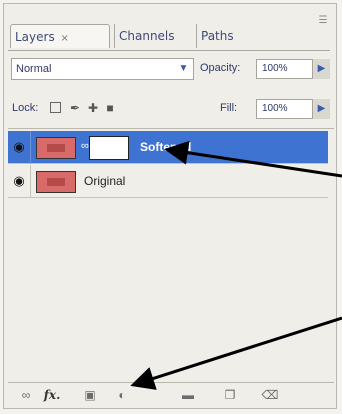 Image resolution: width=342 pixels, height=414 pixels. What do you see at coordinates (275, 108) in the screenshot?
I see `fill-value: 100%` at bounding box center [275, 108].